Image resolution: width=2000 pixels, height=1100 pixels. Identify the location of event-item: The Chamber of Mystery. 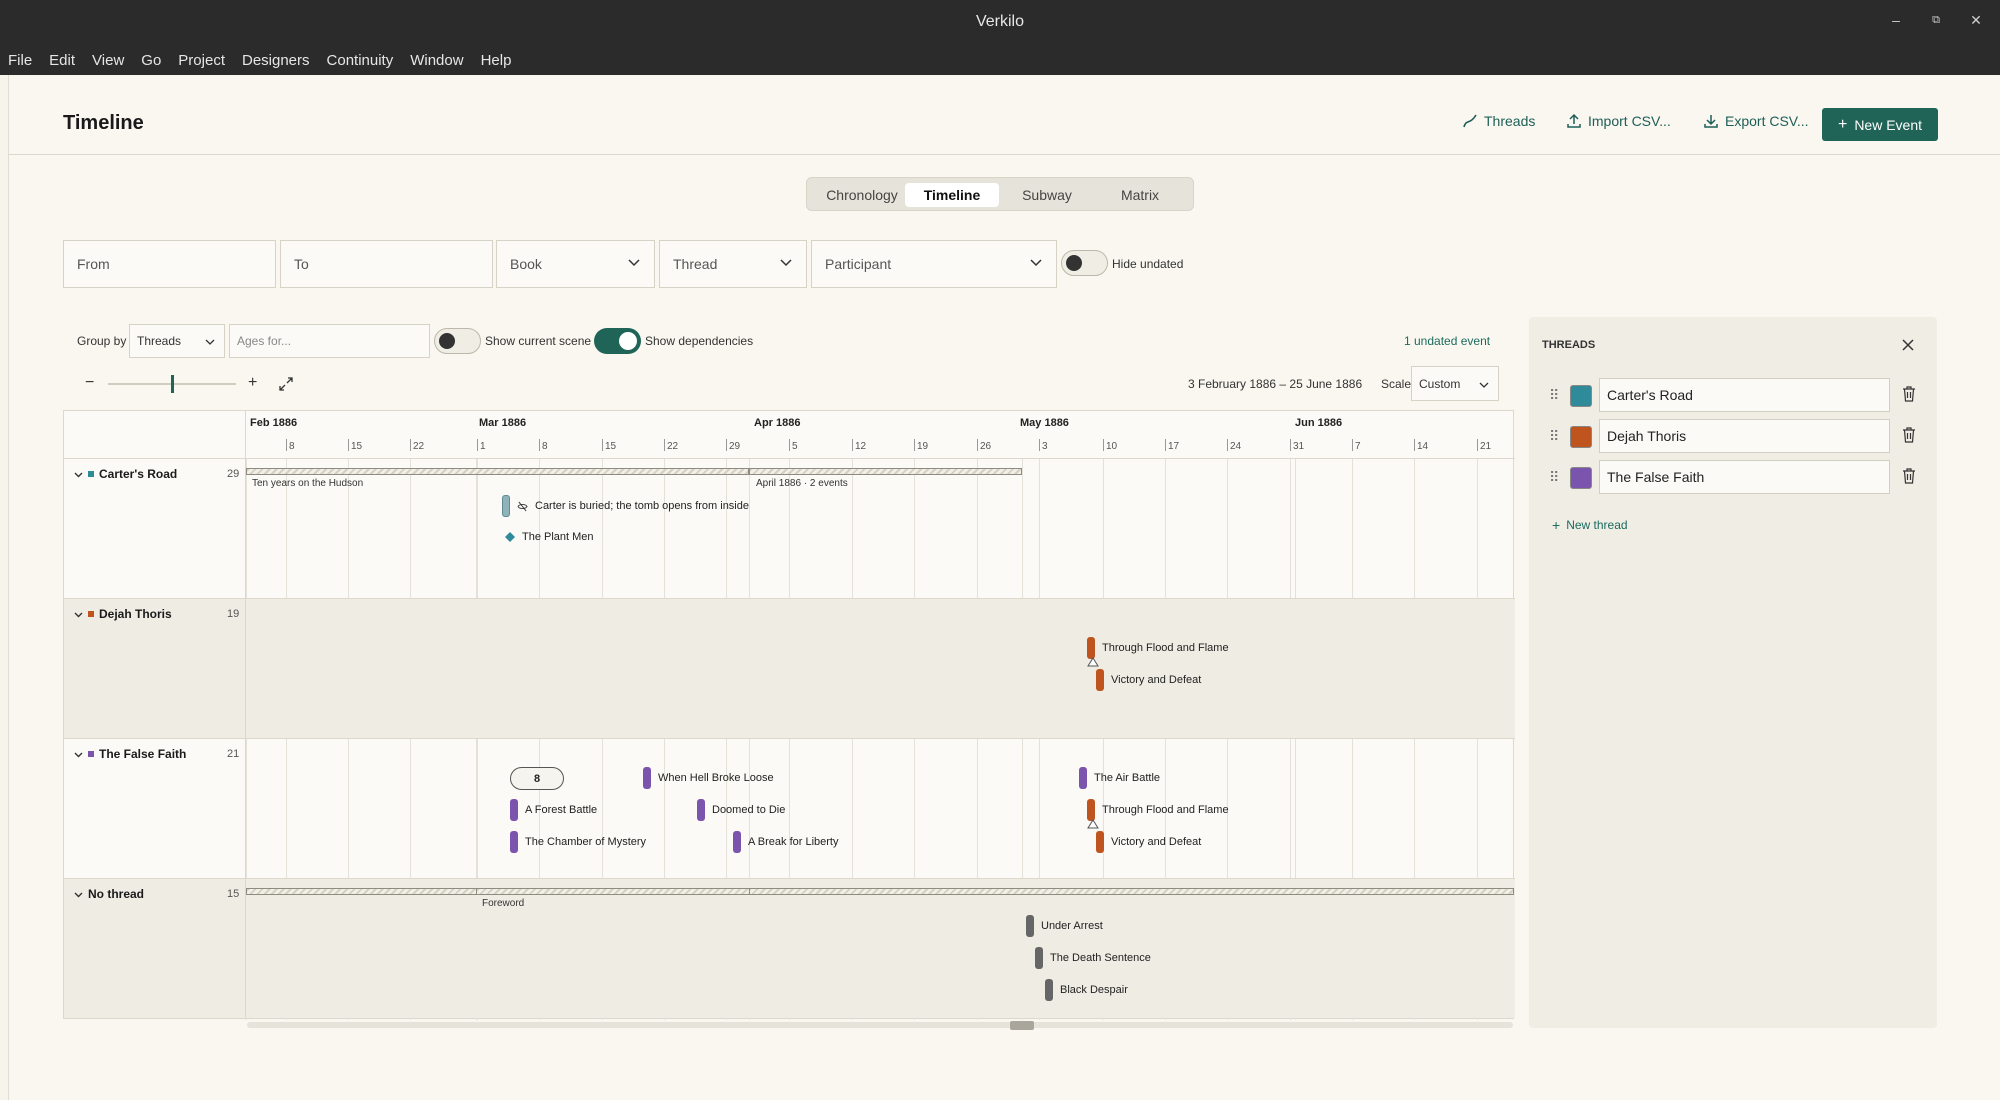
(578, 842).